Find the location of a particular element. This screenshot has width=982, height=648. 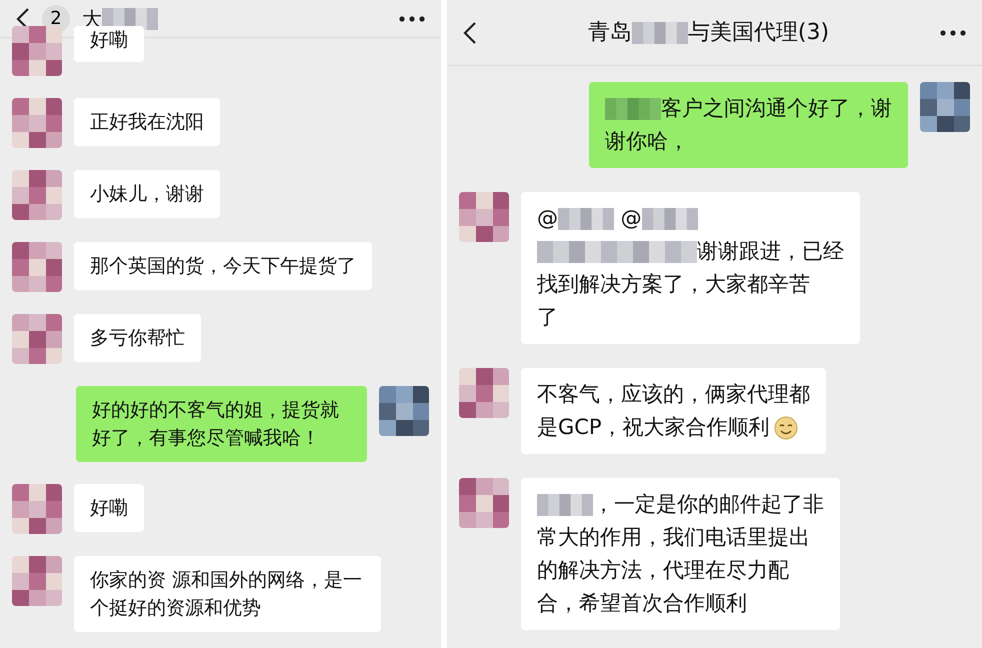

smiley-icon is located at coordinates (786, 428).